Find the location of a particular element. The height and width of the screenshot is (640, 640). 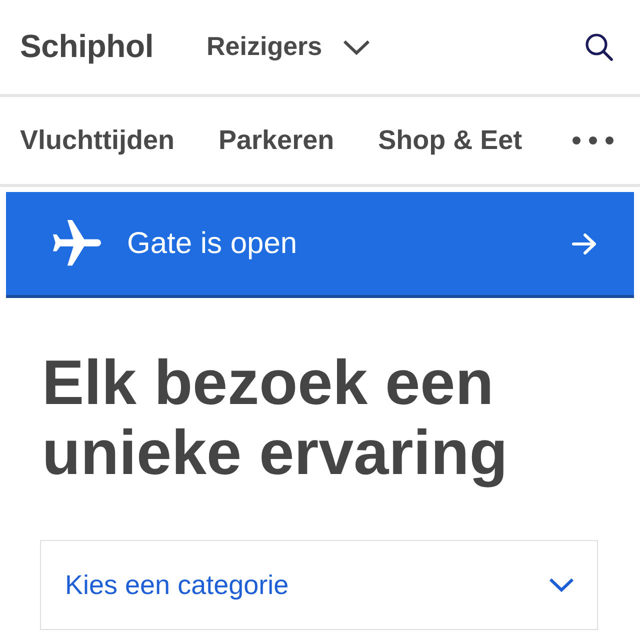

search-icon is located at coordinates (599, 47).